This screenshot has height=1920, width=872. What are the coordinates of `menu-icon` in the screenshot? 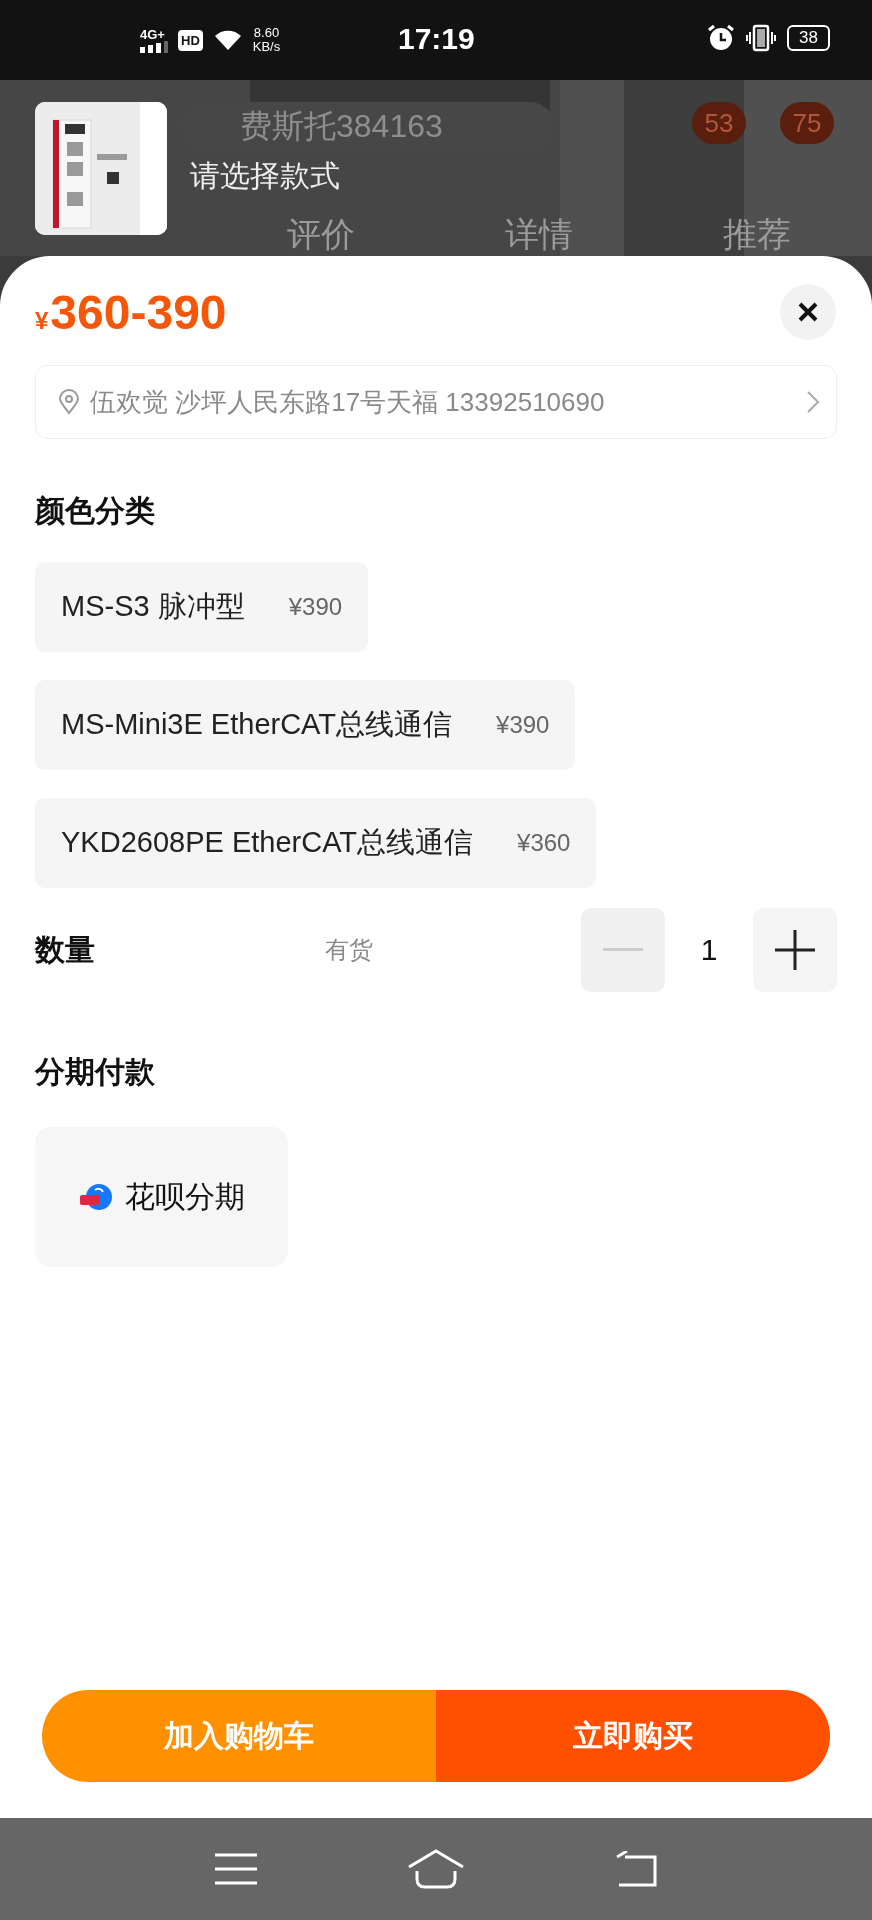 It's located at (236, 1869).